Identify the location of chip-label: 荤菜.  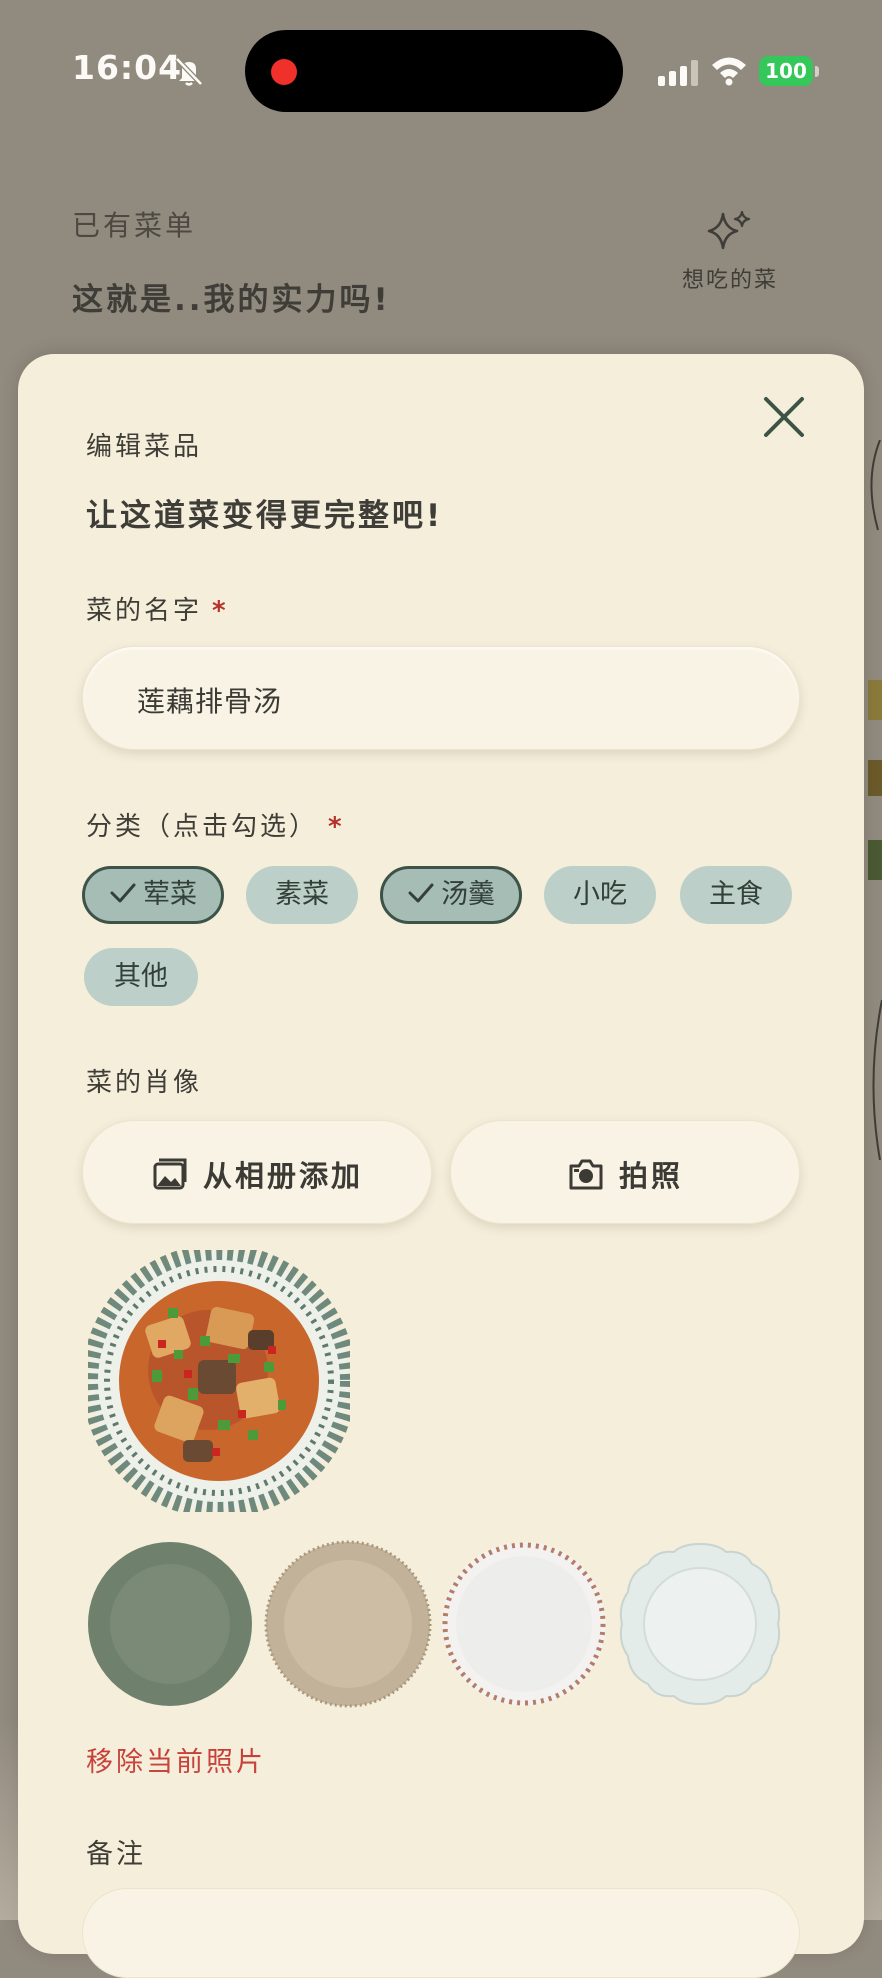
(170, 894).